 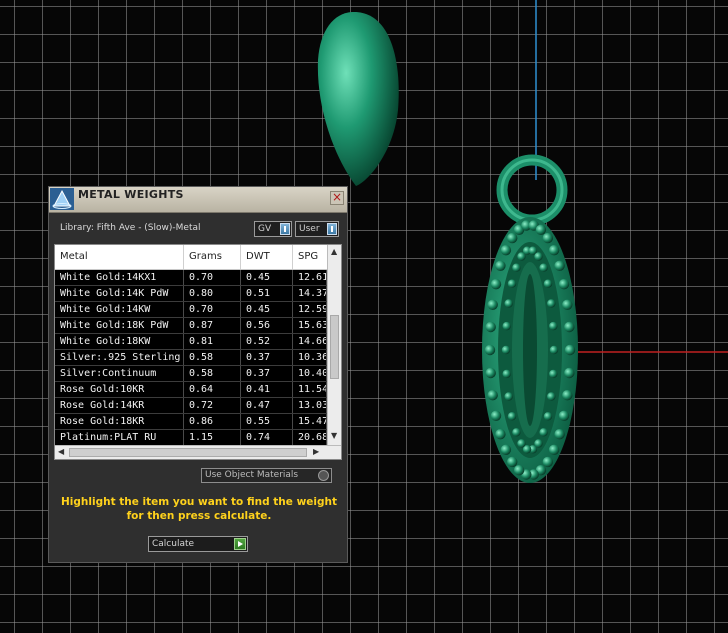 I want to click on table-row: White Gold:14KX1 0.70 0.45 12.61, so click(x=191, y=278).